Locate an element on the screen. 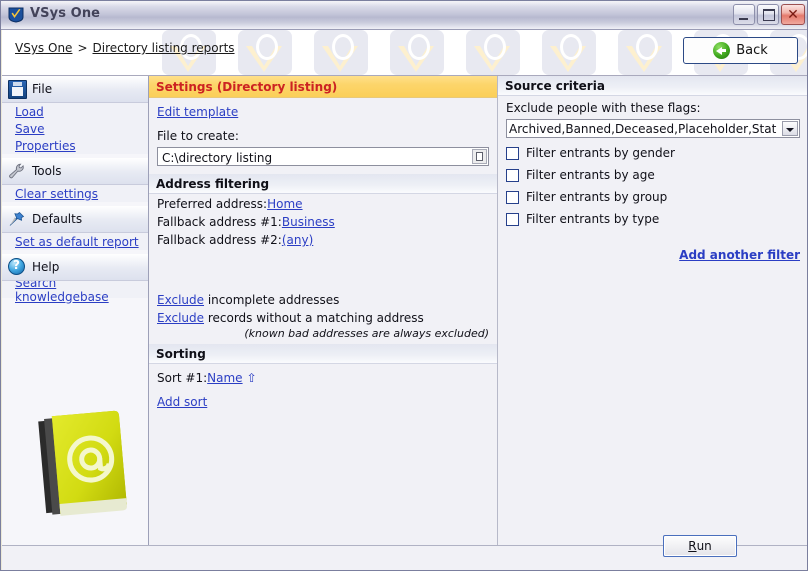 The height and width of the screenshot is (571, 808). sidebar-item-load: Load is located at coordinates (75, 111).